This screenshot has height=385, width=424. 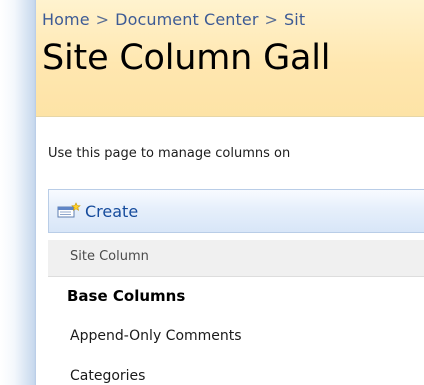 I want to click on create-button: Create, so click(x=97, y=211).